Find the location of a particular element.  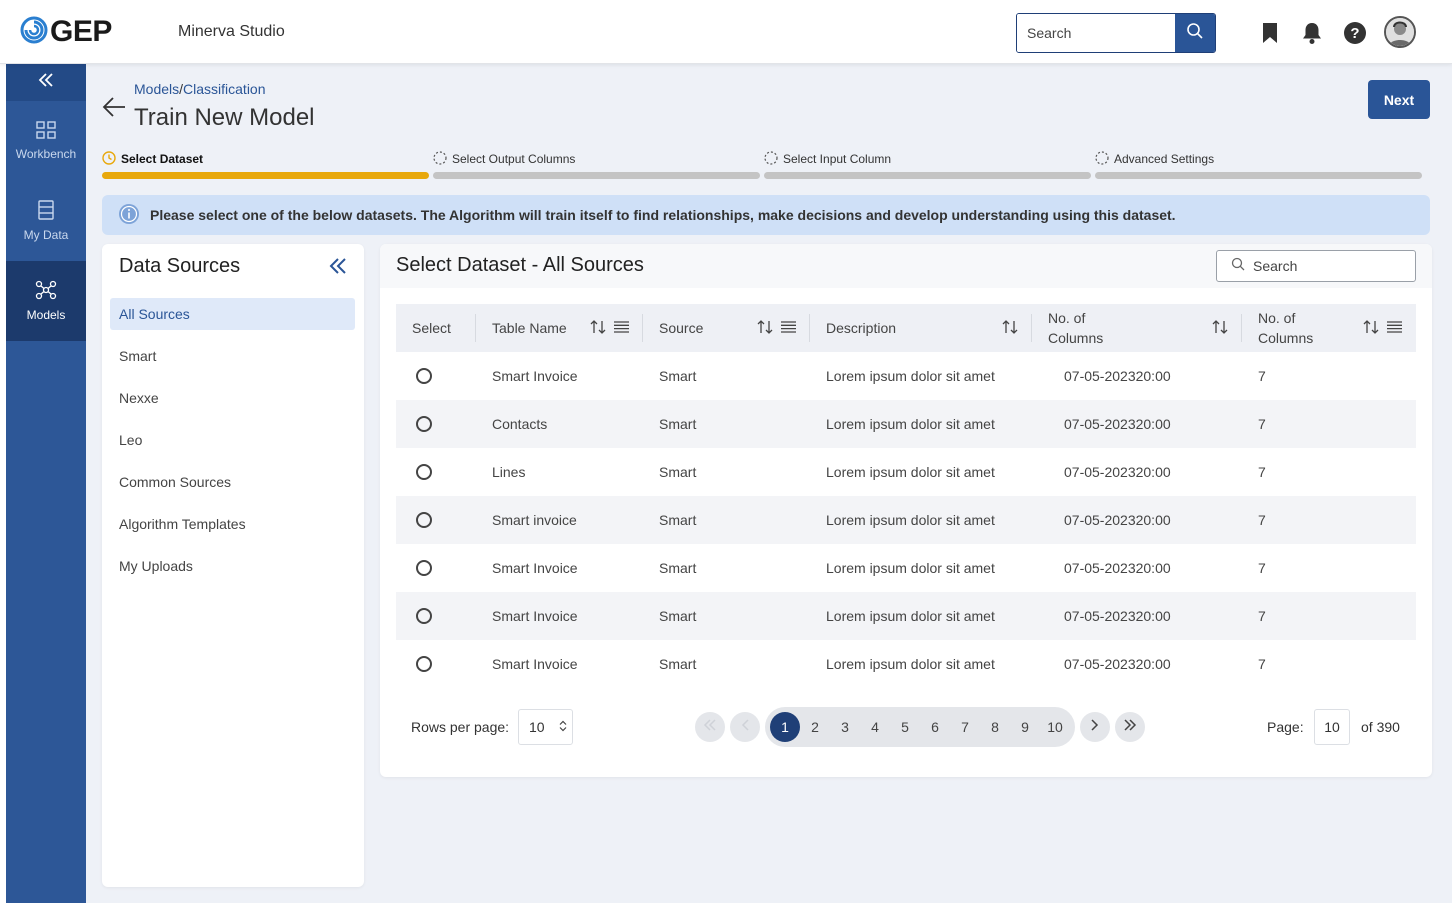

page-number-10: 10 is located at coordinates (1055, 727).